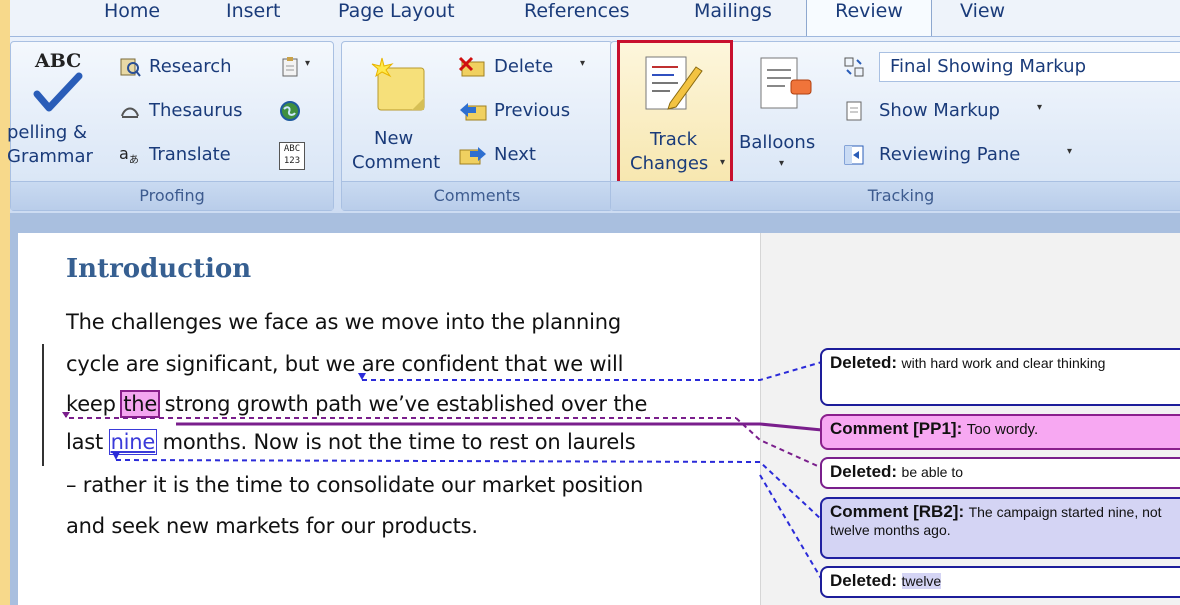 The height and width of the screenshot is (605, 1180). I want to click on balloon-text: with hard work and clear thinking, so click(1003, 363).